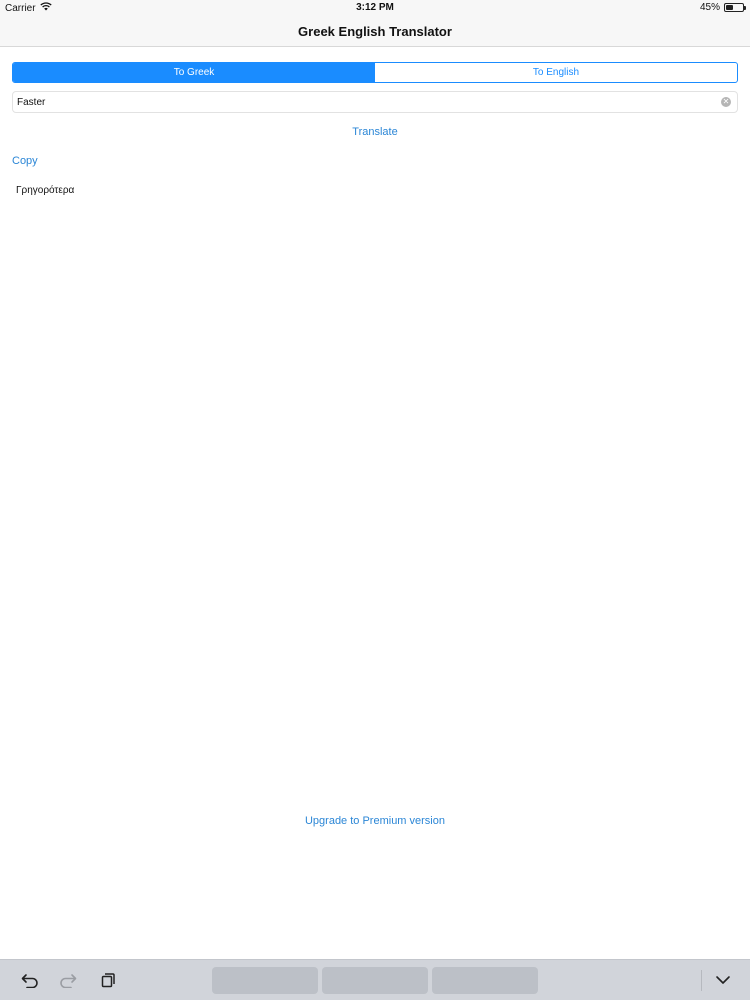 This screenshot has height=1000, width=750. I want to click on source-text-input, so click(367, 102).